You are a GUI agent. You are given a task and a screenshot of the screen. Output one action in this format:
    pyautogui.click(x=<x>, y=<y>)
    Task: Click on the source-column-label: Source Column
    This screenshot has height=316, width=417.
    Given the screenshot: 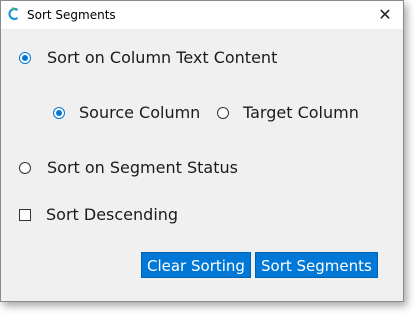 What is the action you would take?
    pyautogui.click(x=140, y=112)
    